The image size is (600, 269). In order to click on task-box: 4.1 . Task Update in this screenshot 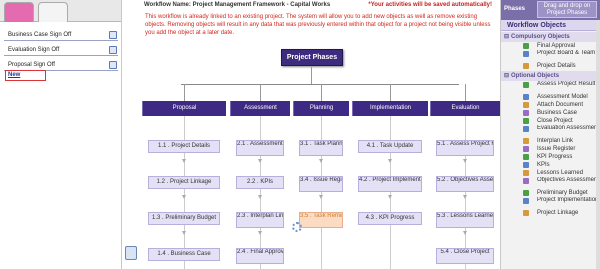, I will do `click(390, 146)`.